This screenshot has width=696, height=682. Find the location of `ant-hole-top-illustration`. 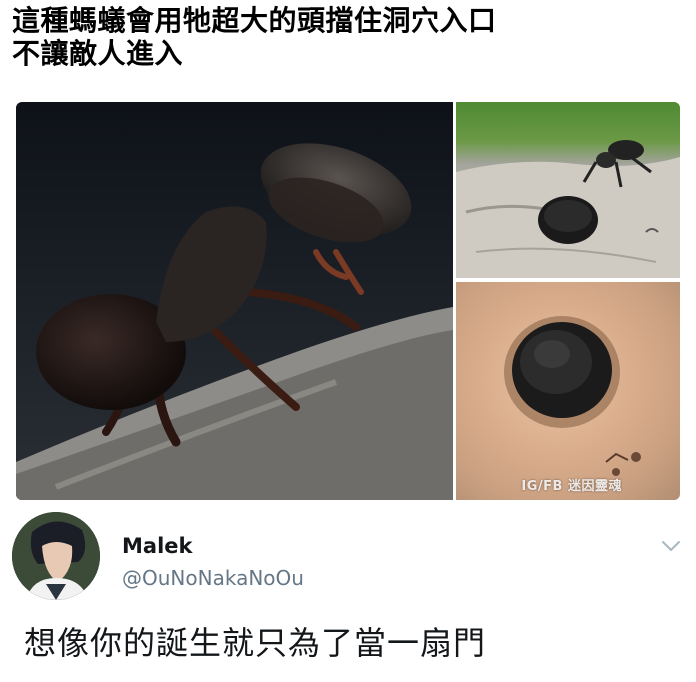

ant-hole-top-illustration is located at coordinates (568, 209).